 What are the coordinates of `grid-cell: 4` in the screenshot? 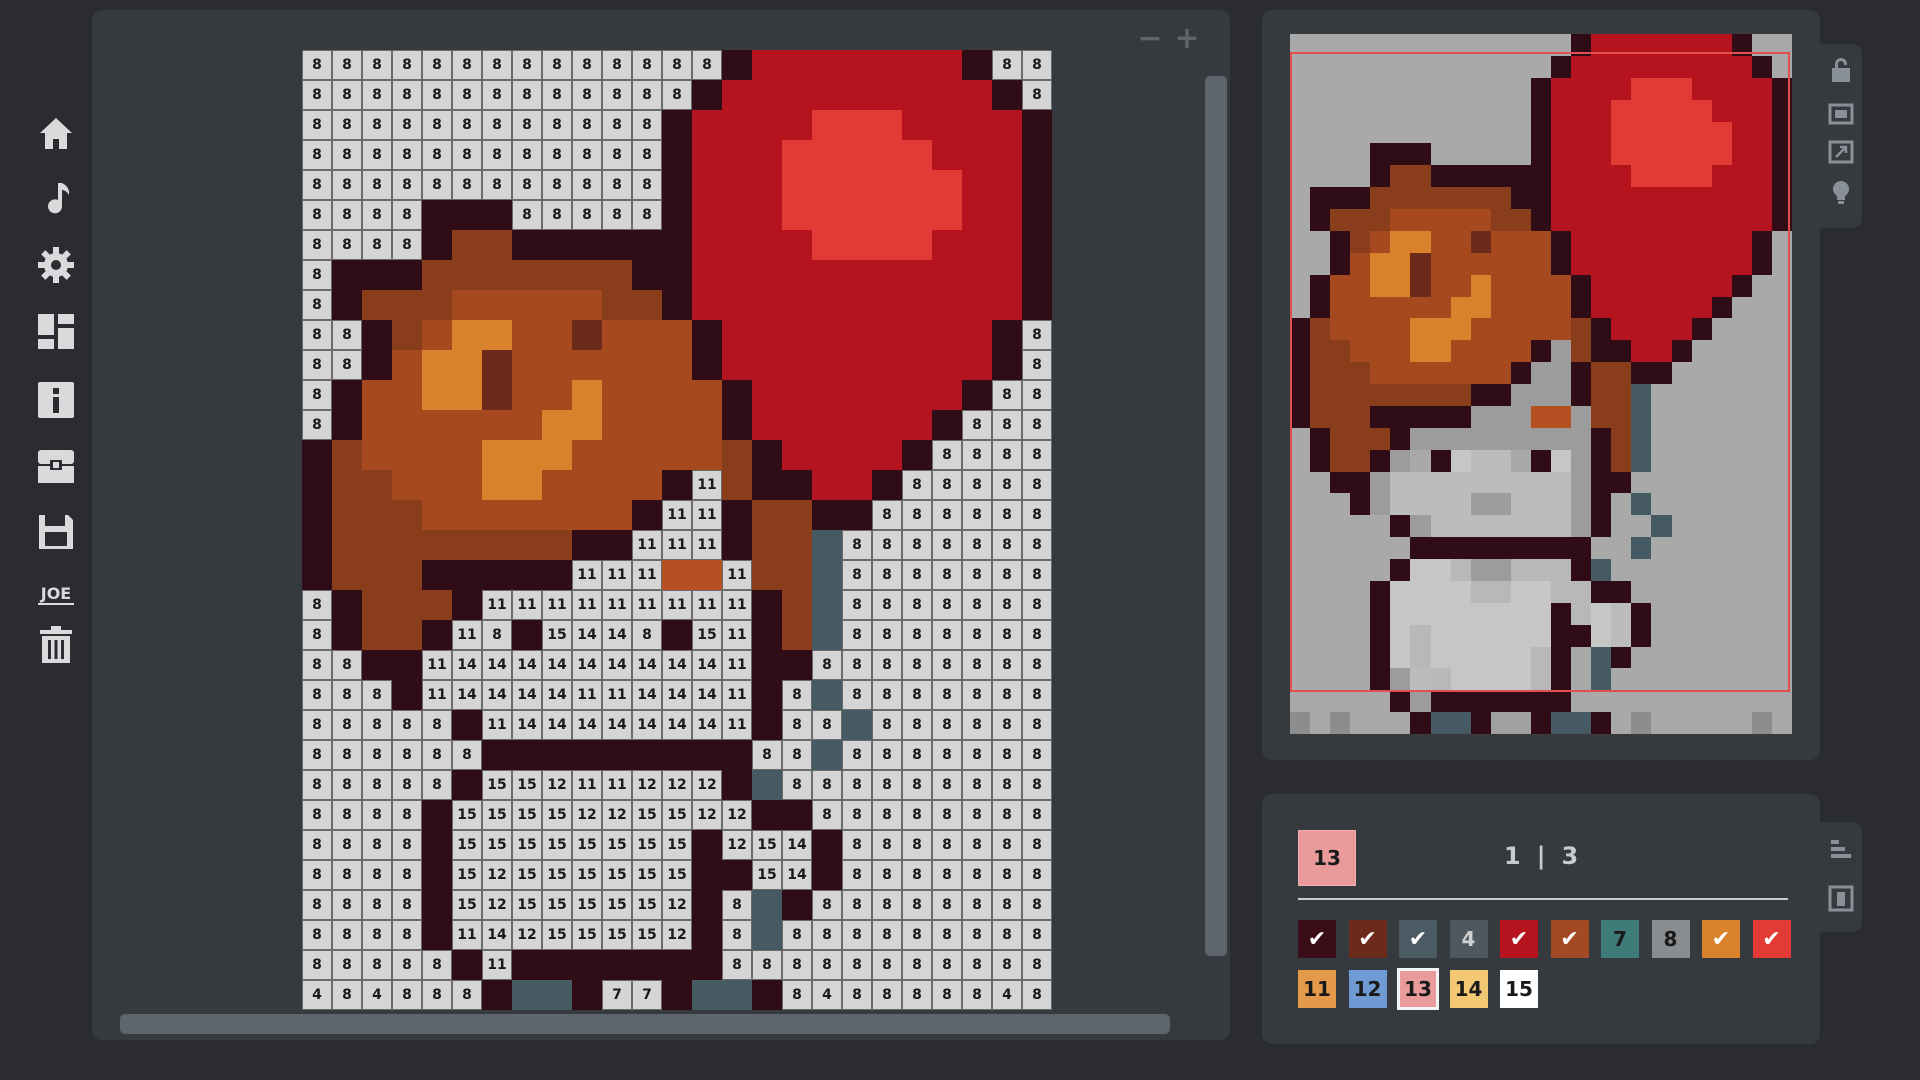 It's located at (317, 995).